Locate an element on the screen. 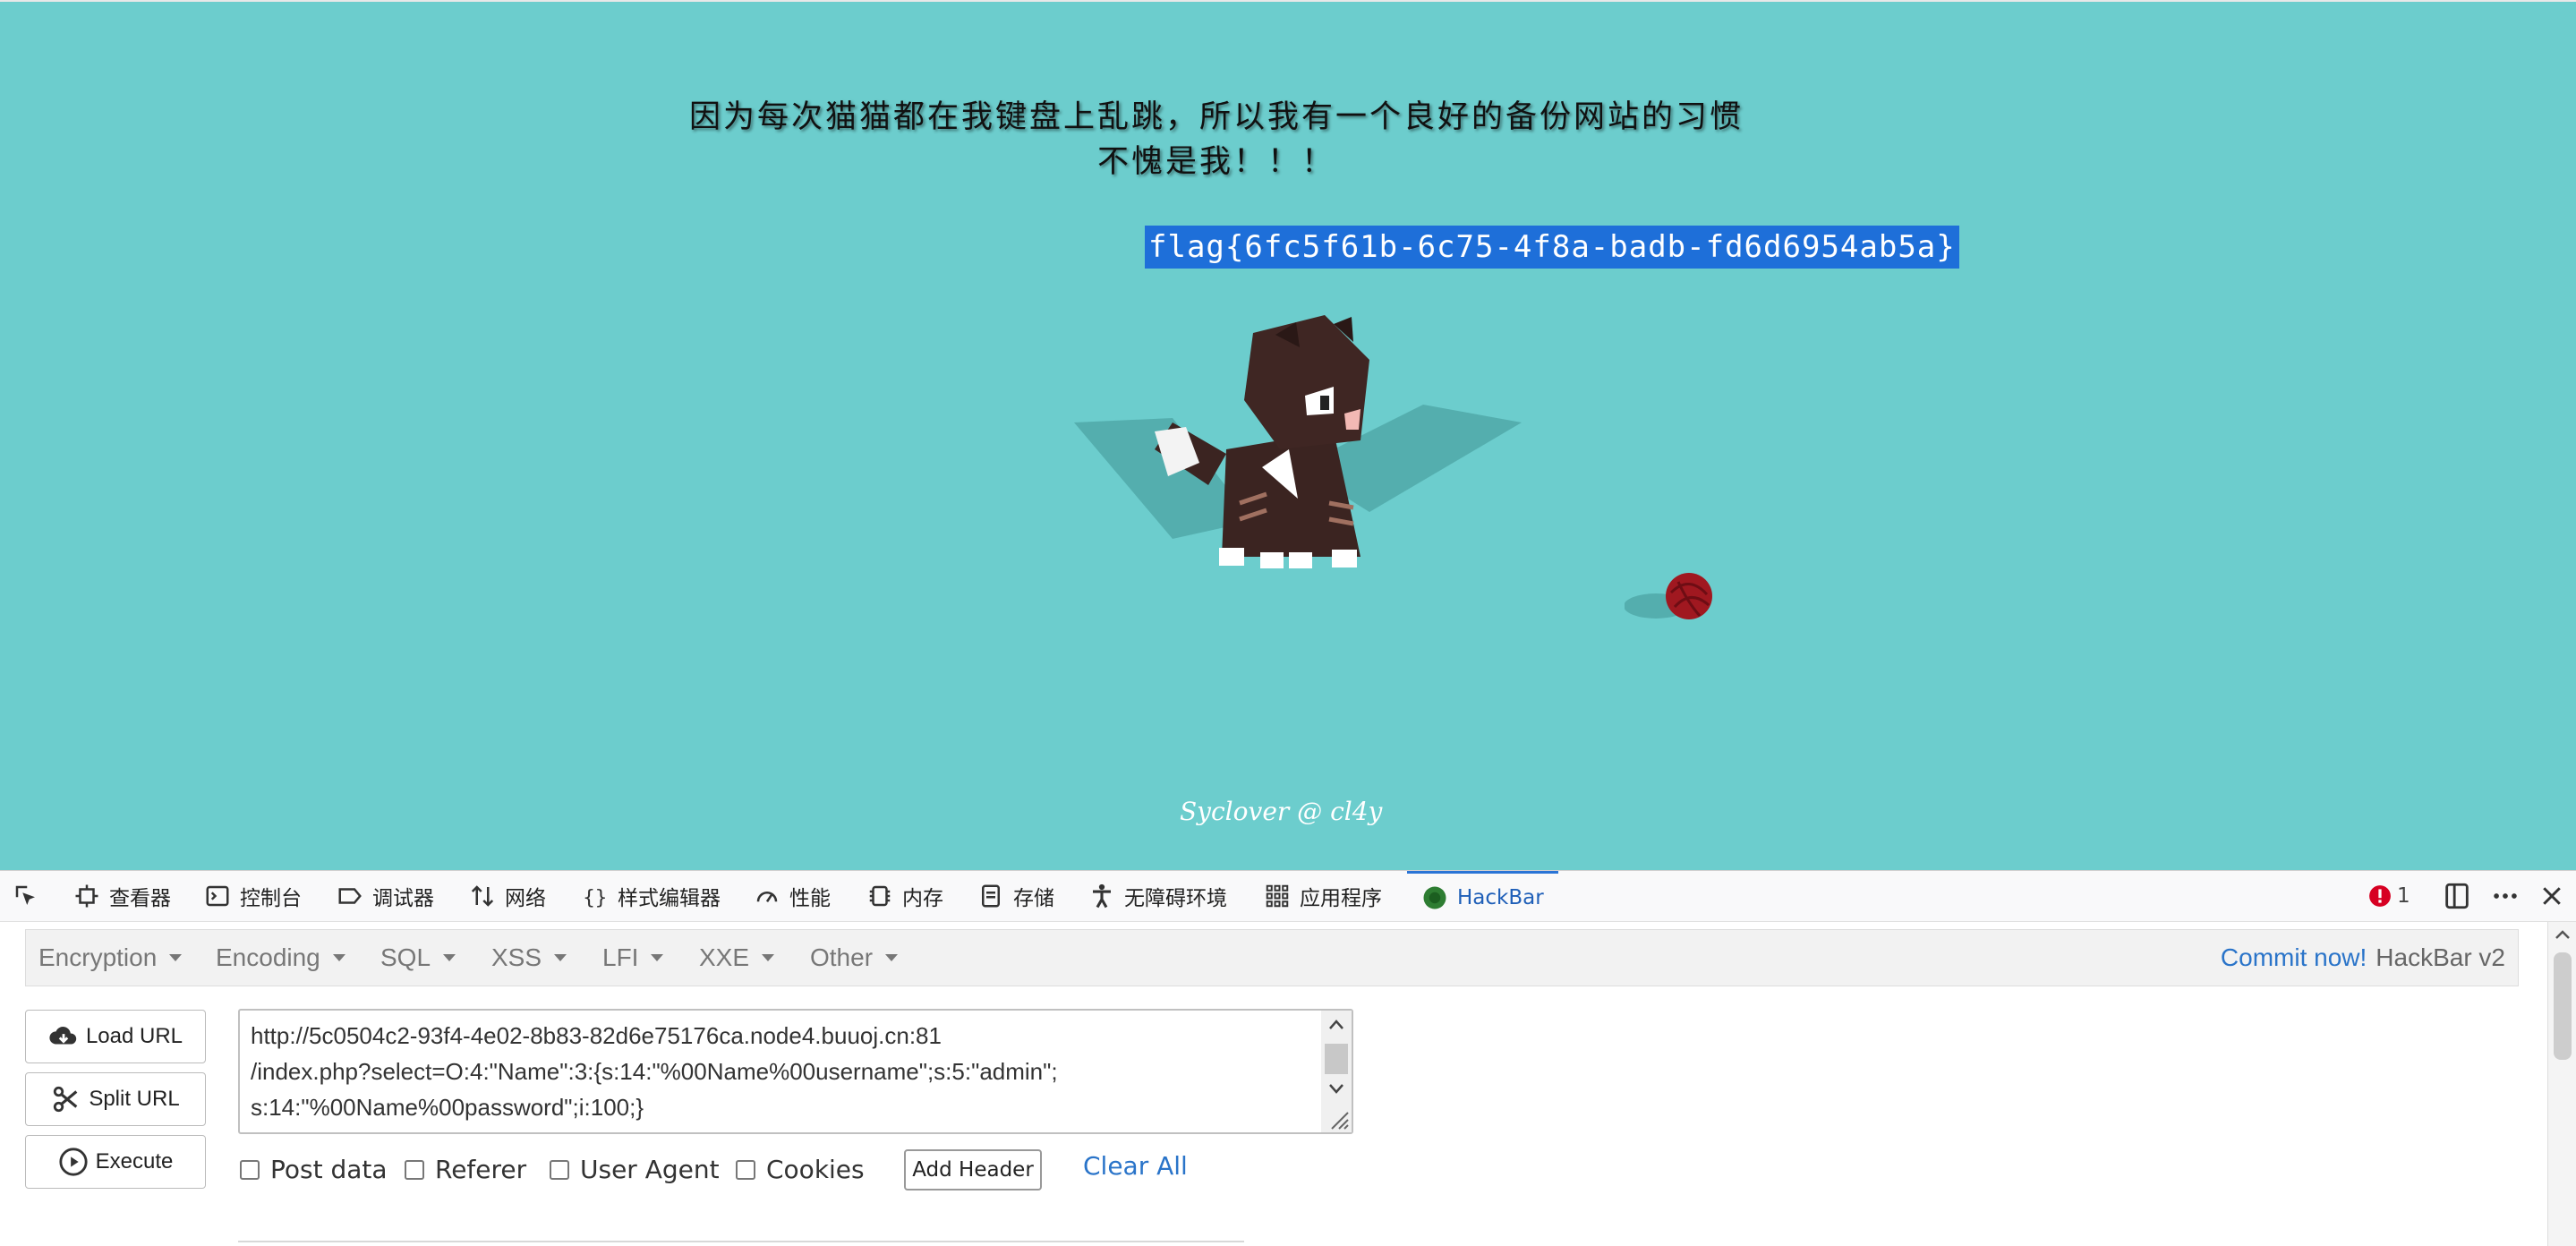  tab-label: 存储 is located at coordinates (1033, 898).